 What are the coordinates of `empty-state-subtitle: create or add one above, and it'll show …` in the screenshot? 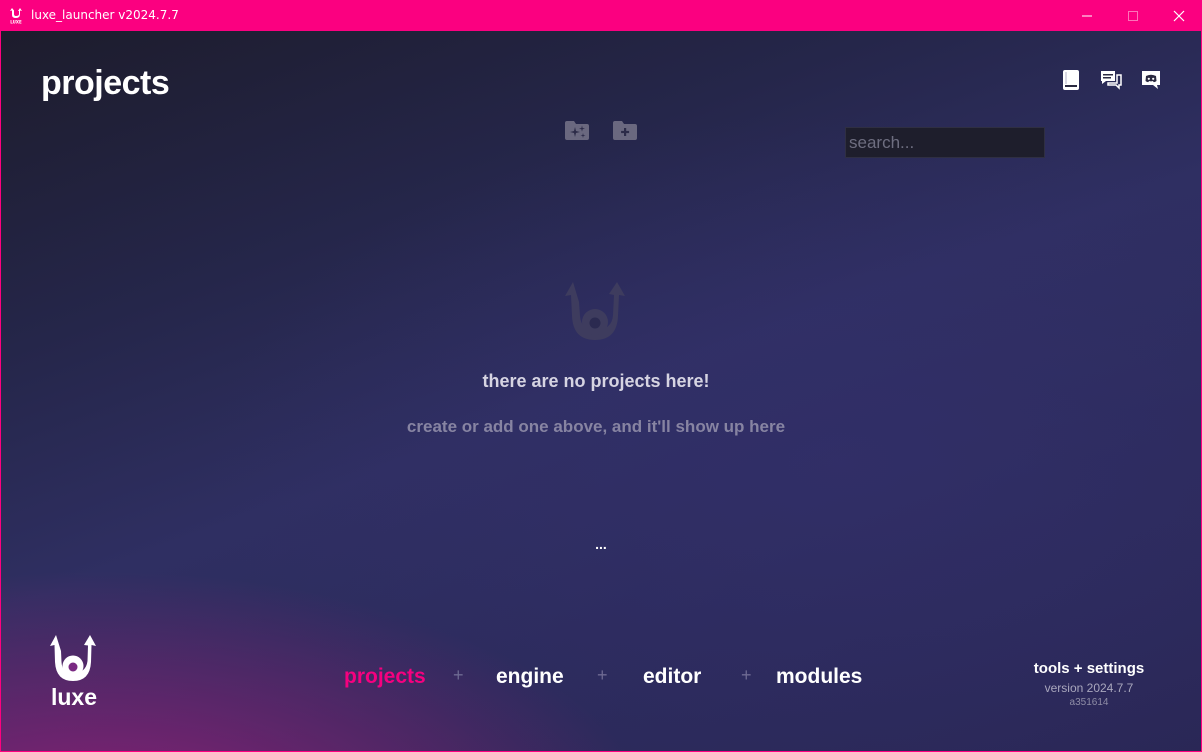 It's located at (596, 426).